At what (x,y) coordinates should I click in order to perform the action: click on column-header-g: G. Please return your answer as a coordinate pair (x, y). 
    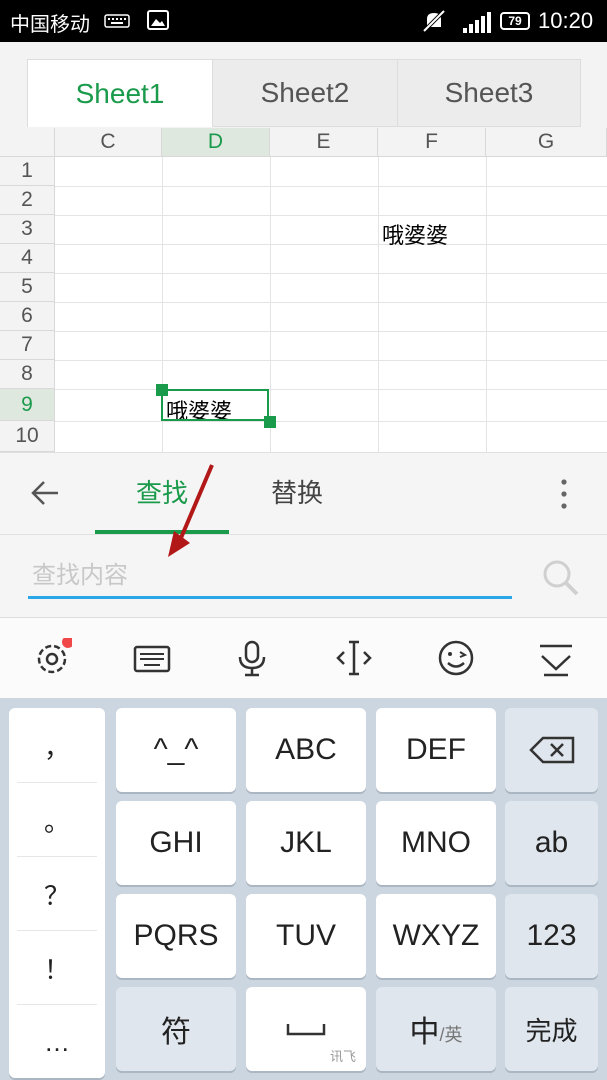
    Looking at the image, I should click on (546, 142).